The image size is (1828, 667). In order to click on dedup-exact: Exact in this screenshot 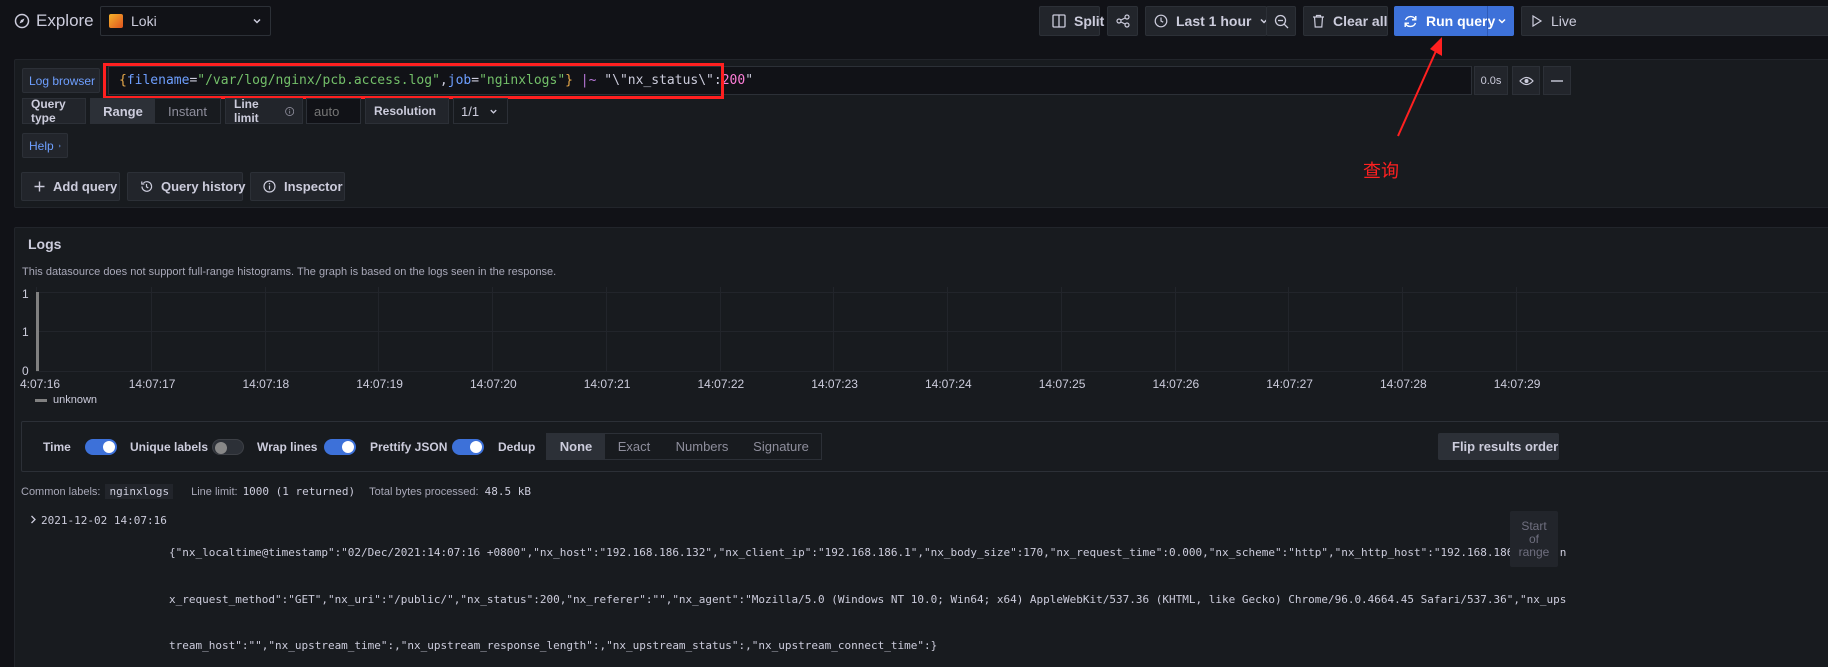, I will do `click(634, 446)`.